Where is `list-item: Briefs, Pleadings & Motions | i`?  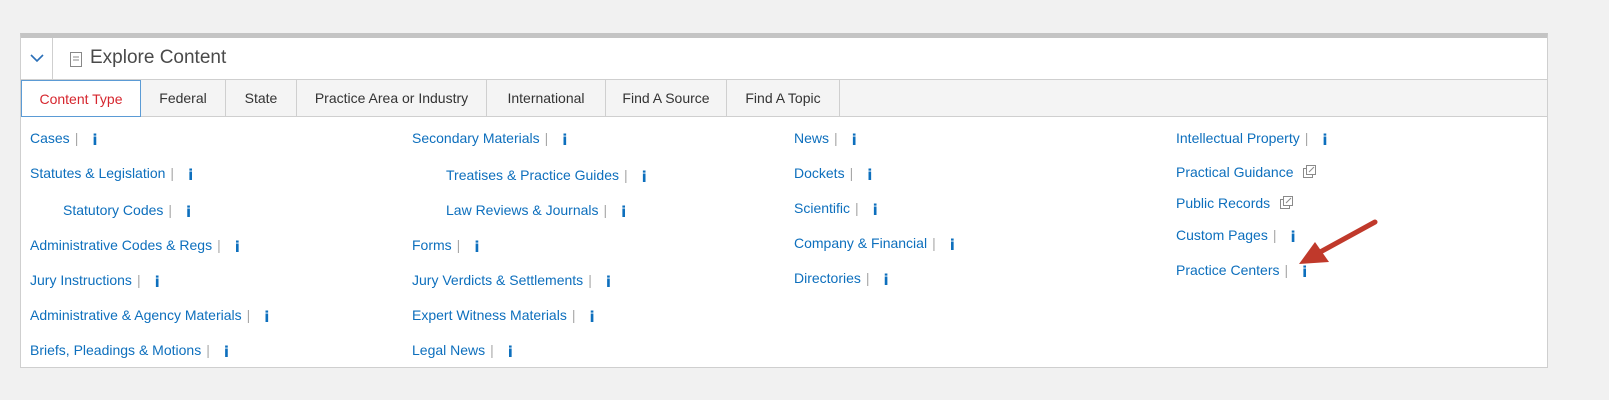 list-item: Briefs, Pleadings & Motions | i is located at coordinates (129, 351).